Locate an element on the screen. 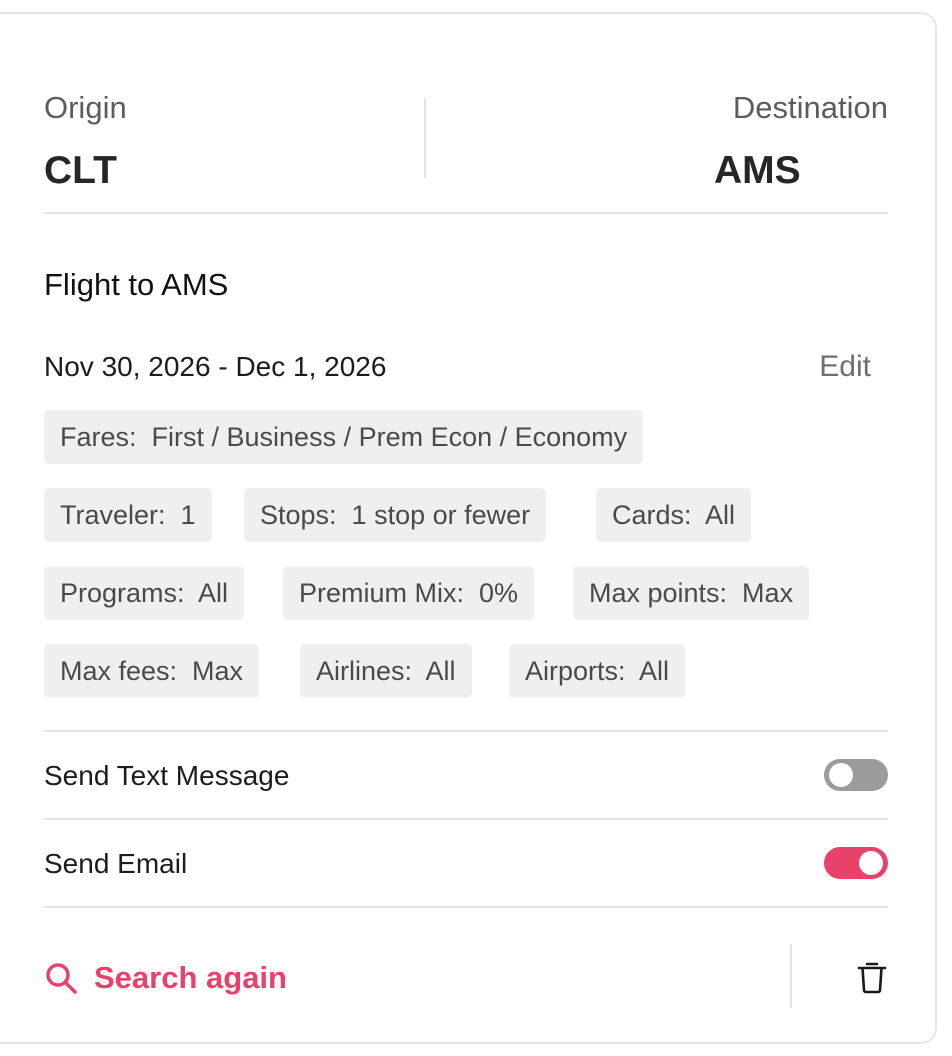 The height and width of the screenshot is (1056, 952). trash-icon is located at coordinates (872, 977).